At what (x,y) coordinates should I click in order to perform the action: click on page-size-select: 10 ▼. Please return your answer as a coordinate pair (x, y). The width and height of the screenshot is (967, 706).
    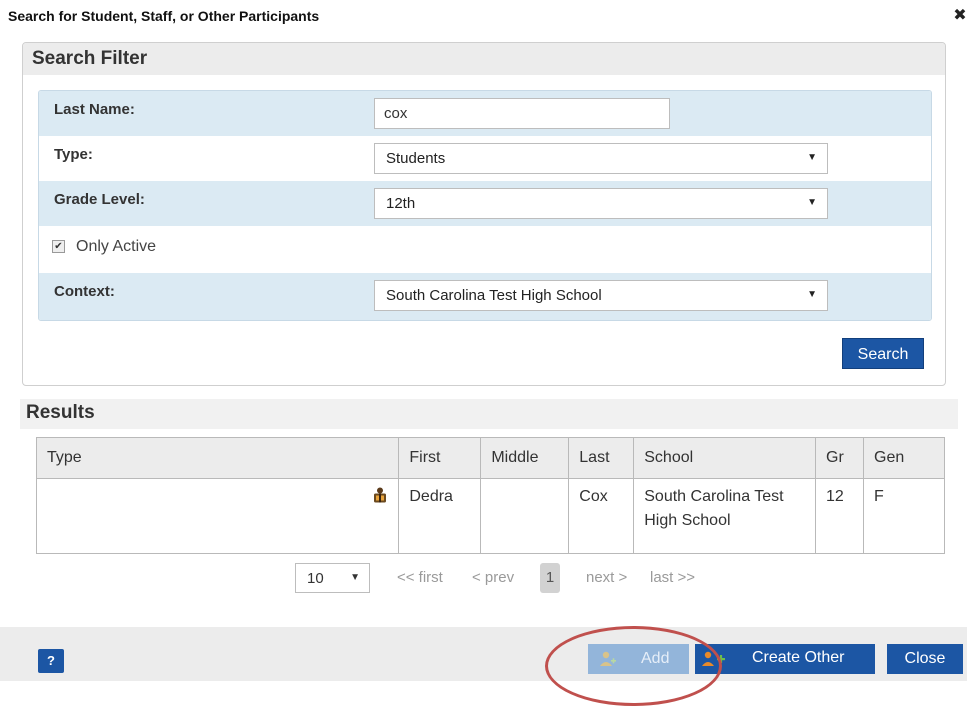
    Looking at the image, I should click on (332, 578).